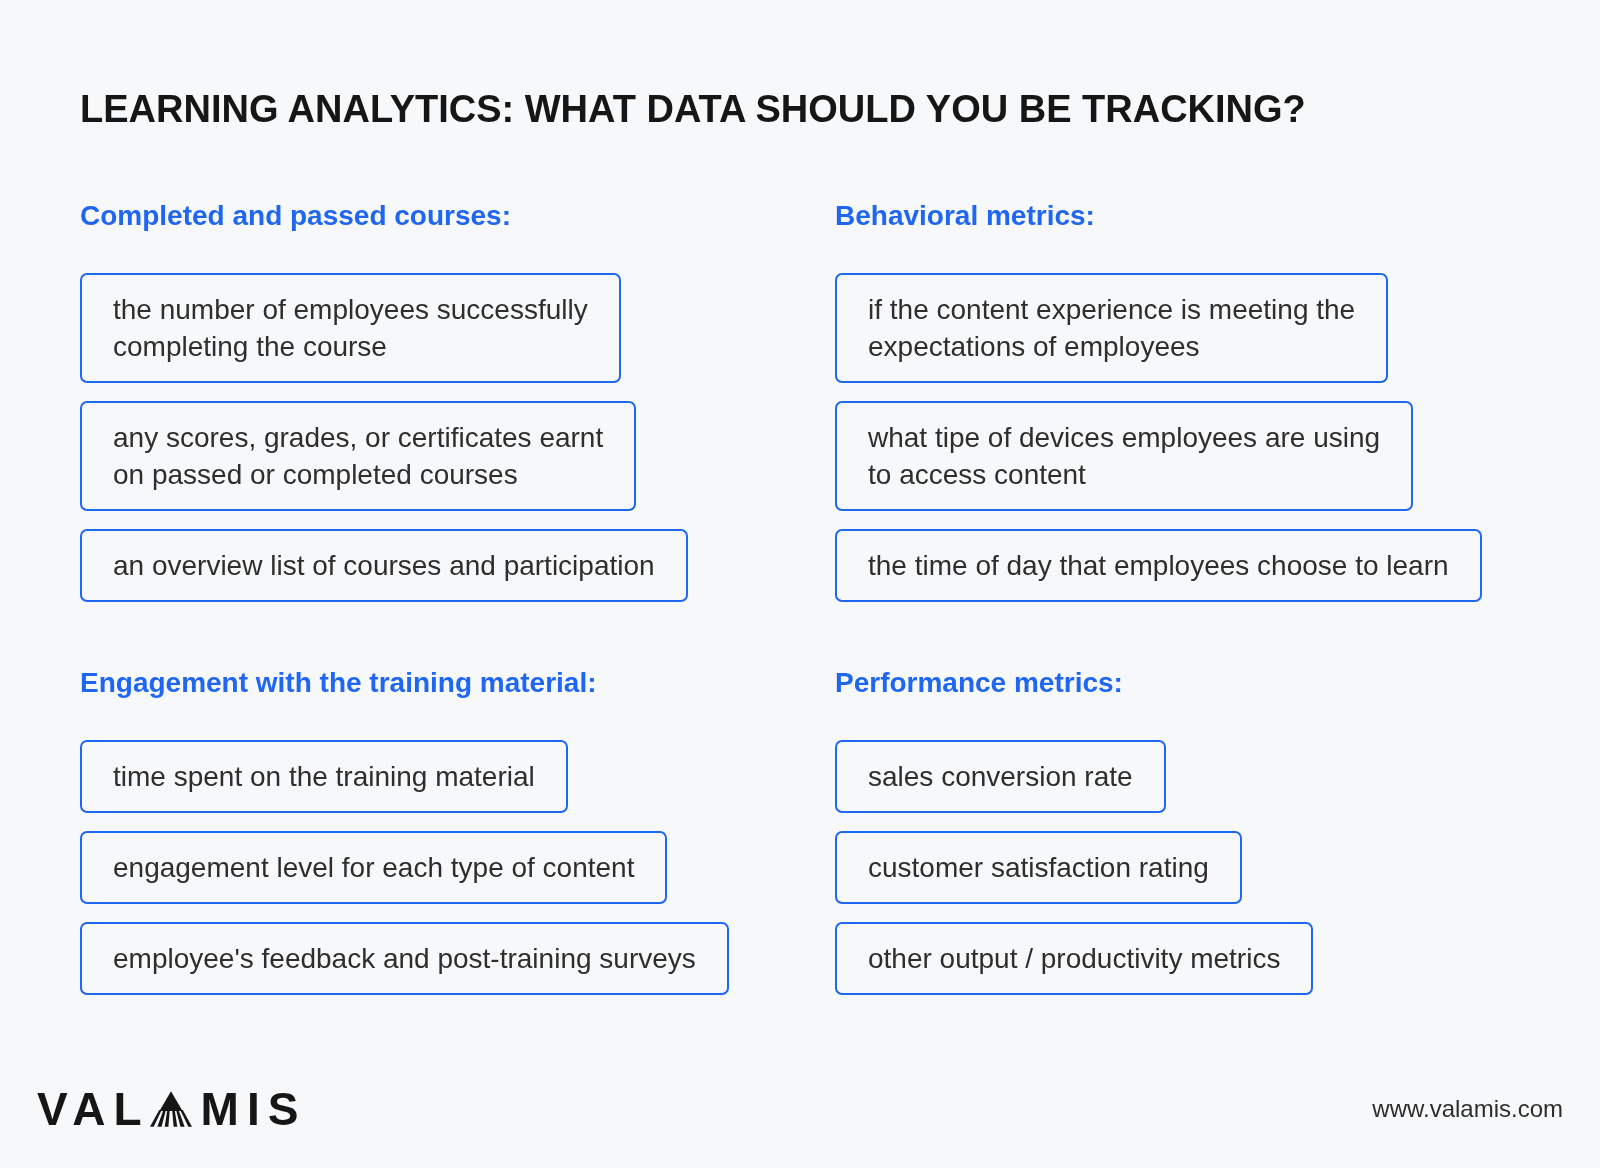  What do you see at coordinates (170, 1109) in the screenshot?
I see `triangle-icon` at bounding box center [170, 1109].